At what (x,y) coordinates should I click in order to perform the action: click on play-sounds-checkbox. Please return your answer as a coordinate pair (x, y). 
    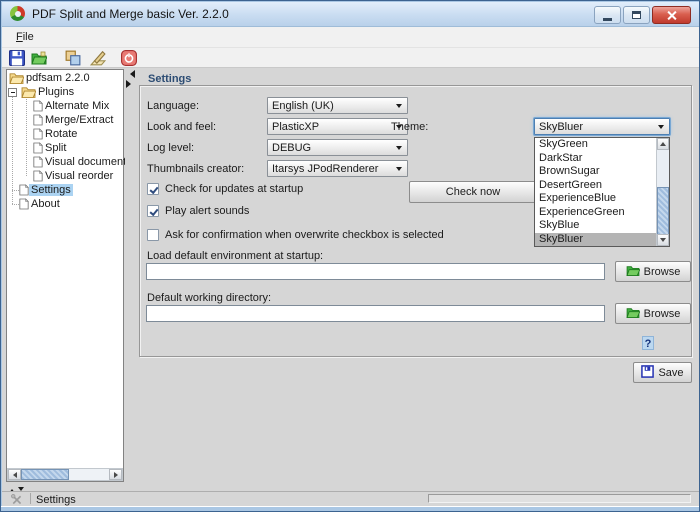
    Looking at the image, I should click on (153, 211).